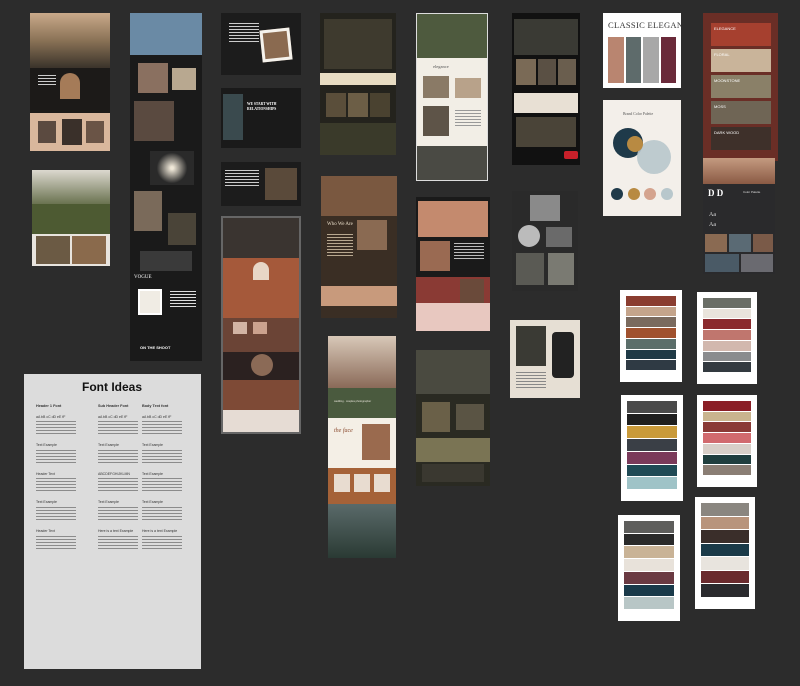 The image size is (800, 686). Describe the element at coordinates (453, 264) in the screenshot. I see `moodboard-mockup-desert` at that location.